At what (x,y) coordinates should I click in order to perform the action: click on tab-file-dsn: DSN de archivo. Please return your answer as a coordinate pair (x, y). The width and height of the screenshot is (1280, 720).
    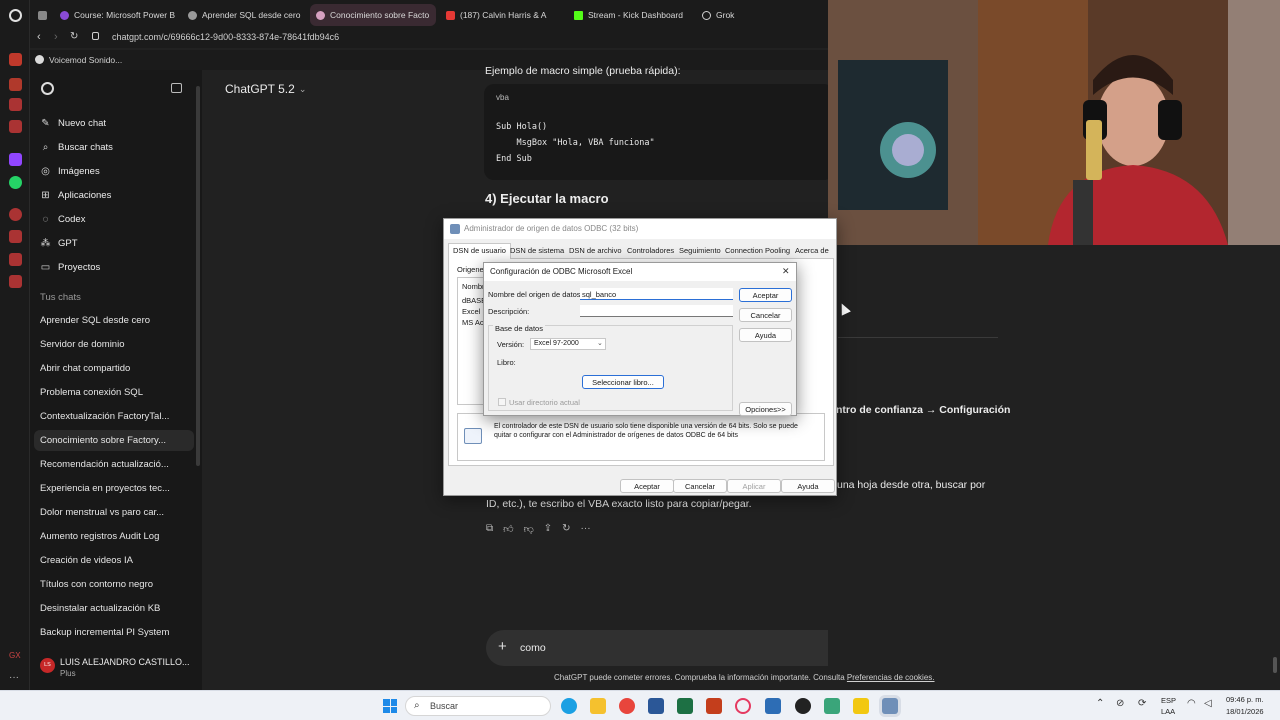
    Looking at the image, I should click on (595, 250).